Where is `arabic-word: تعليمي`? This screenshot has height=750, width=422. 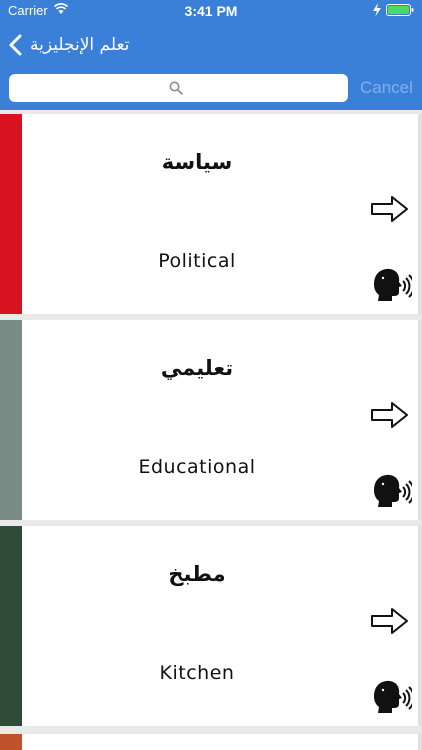
arabic-word: تعليمي is located at coordinates (197, 368).